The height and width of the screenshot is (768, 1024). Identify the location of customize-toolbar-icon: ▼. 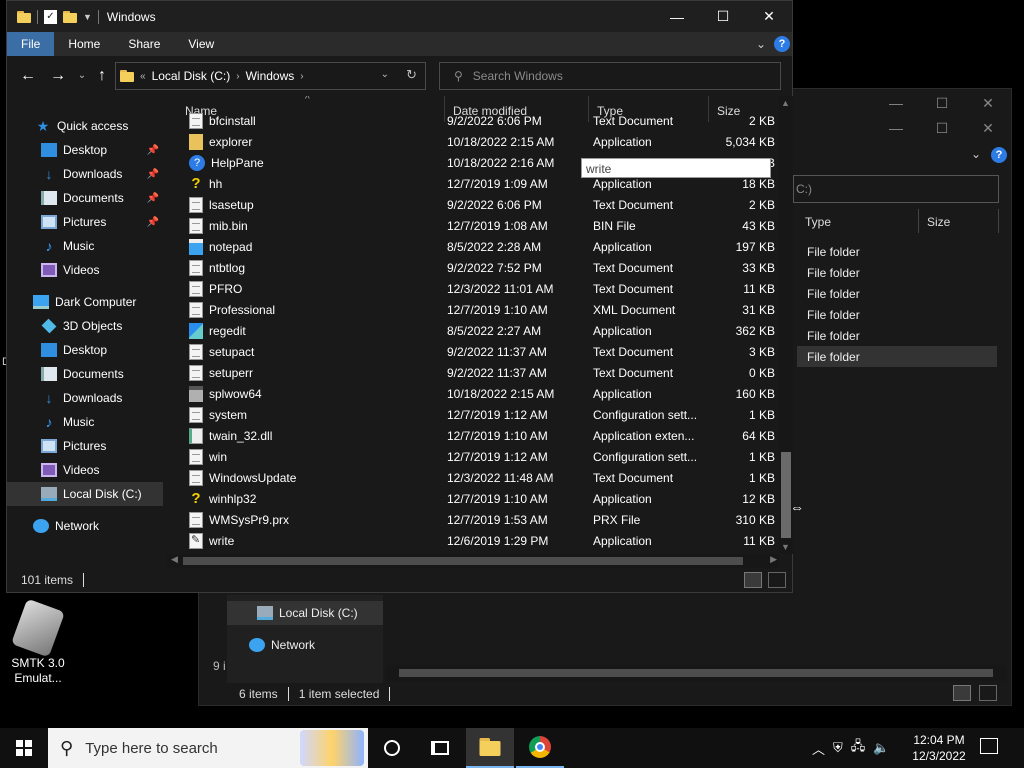
(87, 17).